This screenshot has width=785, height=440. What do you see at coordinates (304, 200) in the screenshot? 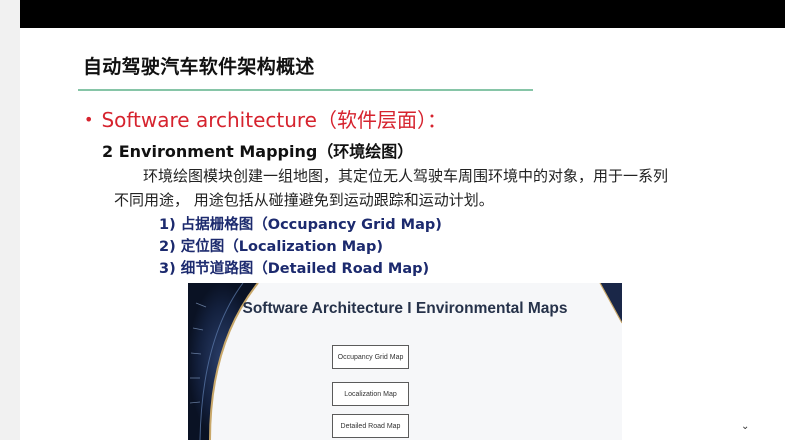
I see `paragraph-line-2: 不同用途， 用途包括从碰撞避免到运动跟踪和运动计划。` at bounding box center [304, 200].